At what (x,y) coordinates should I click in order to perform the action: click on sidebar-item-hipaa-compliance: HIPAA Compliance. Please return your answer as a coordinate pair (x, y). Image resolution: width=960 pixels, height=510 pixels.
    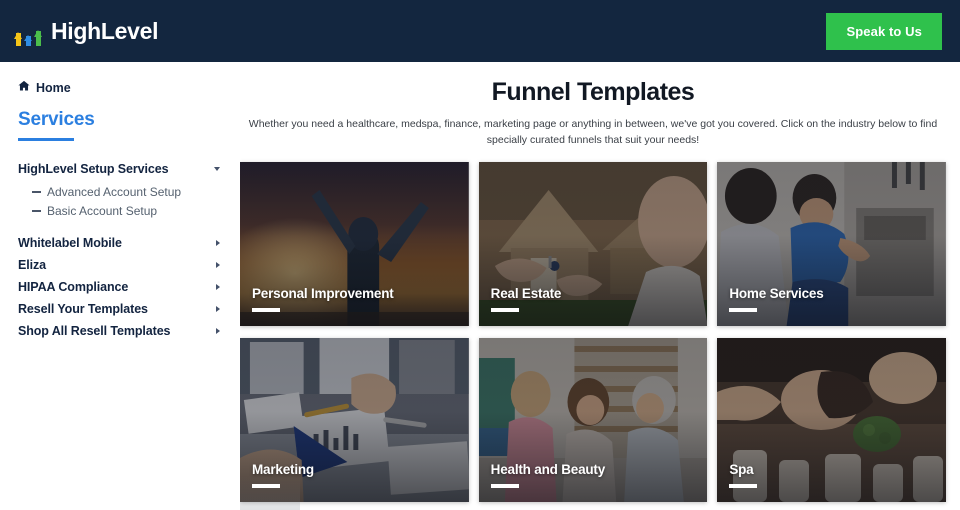
    Looking at the image, I should click on (121, 287).